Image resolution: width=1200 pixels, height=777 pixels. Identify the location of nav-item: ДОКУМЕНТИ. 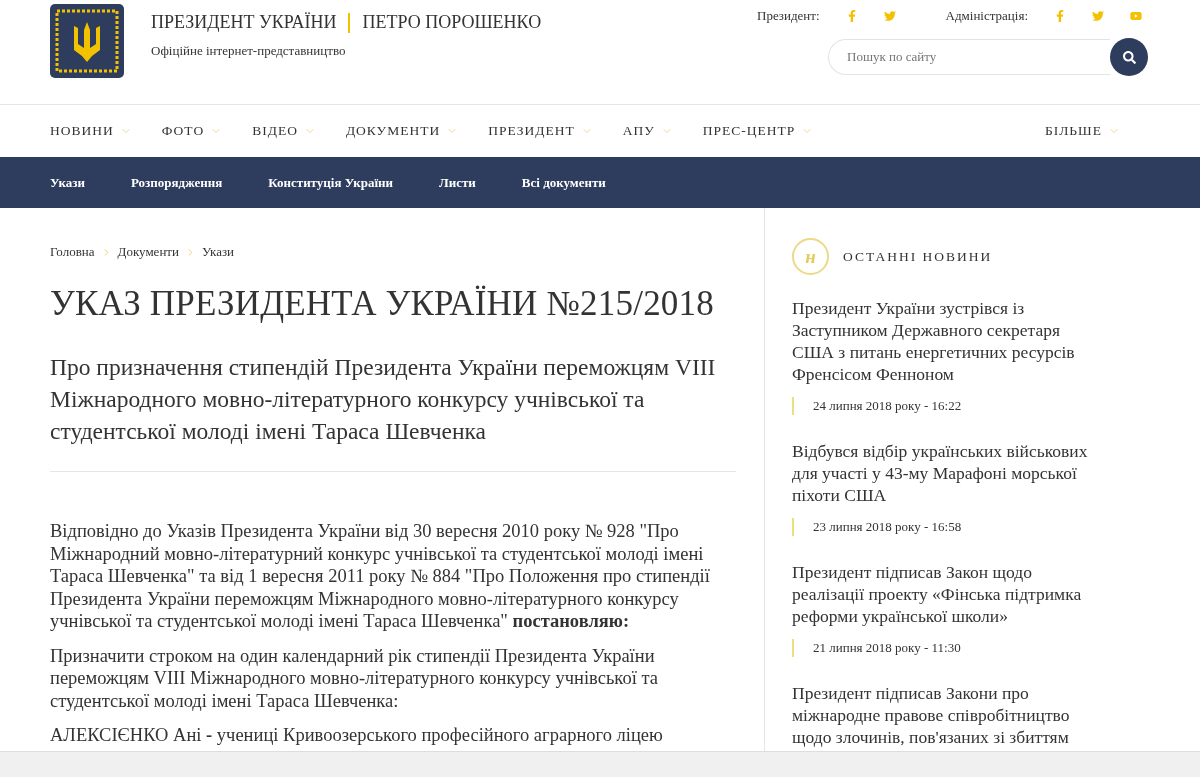
(402, 131).